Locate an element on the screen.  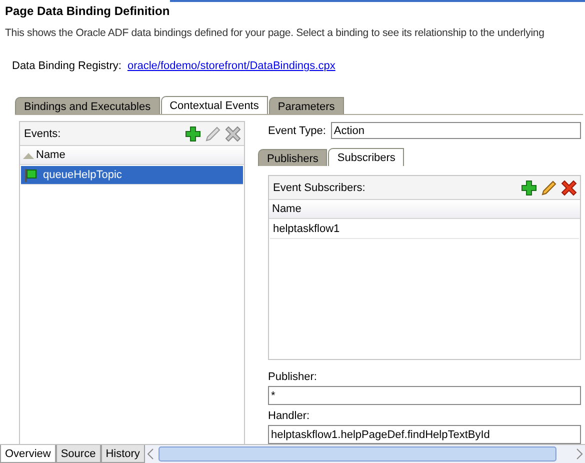
field-label: Event Type: is located at coordinates (297, 130).